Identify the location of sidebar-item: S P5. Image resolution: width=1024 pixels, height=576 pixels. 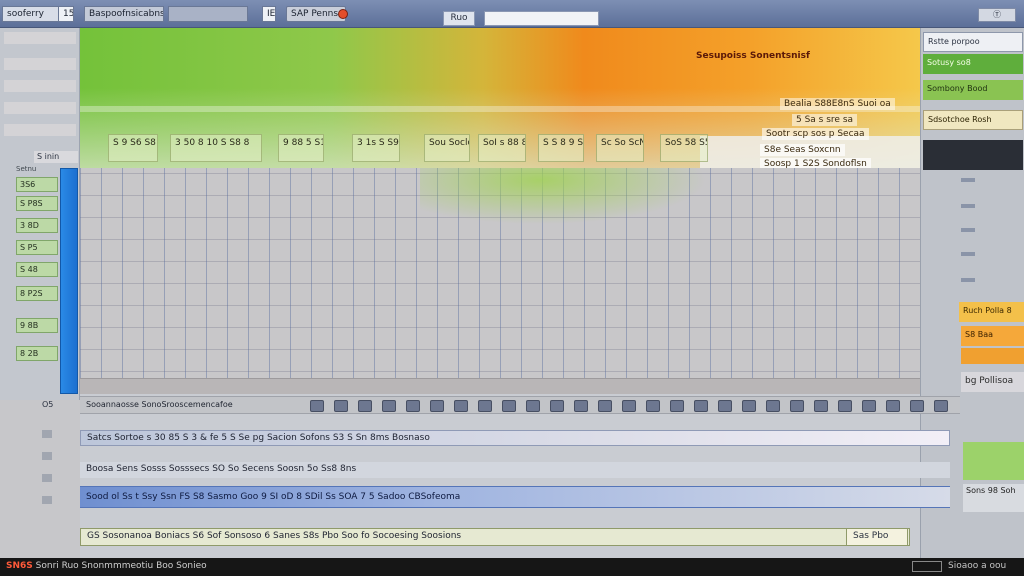
(37, 247).